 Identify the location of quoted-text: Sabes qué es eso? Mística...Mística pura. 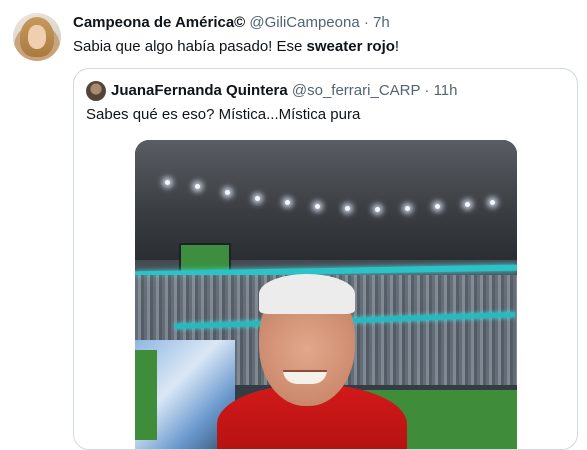
(223, 114).